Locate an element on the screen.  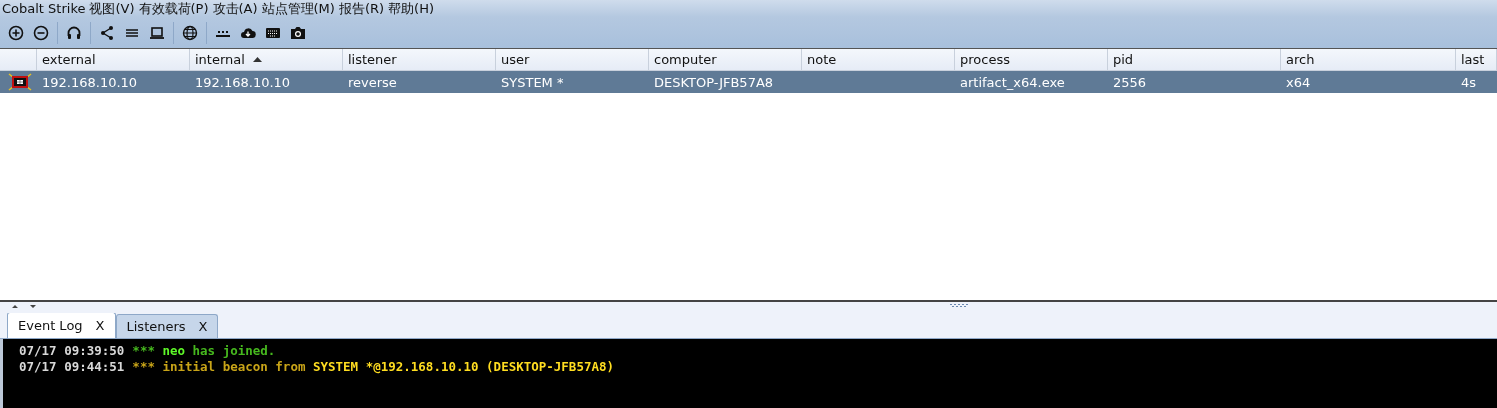
table-row: 192.168.10.10 192.168.10.10 reverse SYSTEM * DESKTOP-JFB57A8 artifact_x64.exe 2556 x64 4s is located at coordinates (748, 82).